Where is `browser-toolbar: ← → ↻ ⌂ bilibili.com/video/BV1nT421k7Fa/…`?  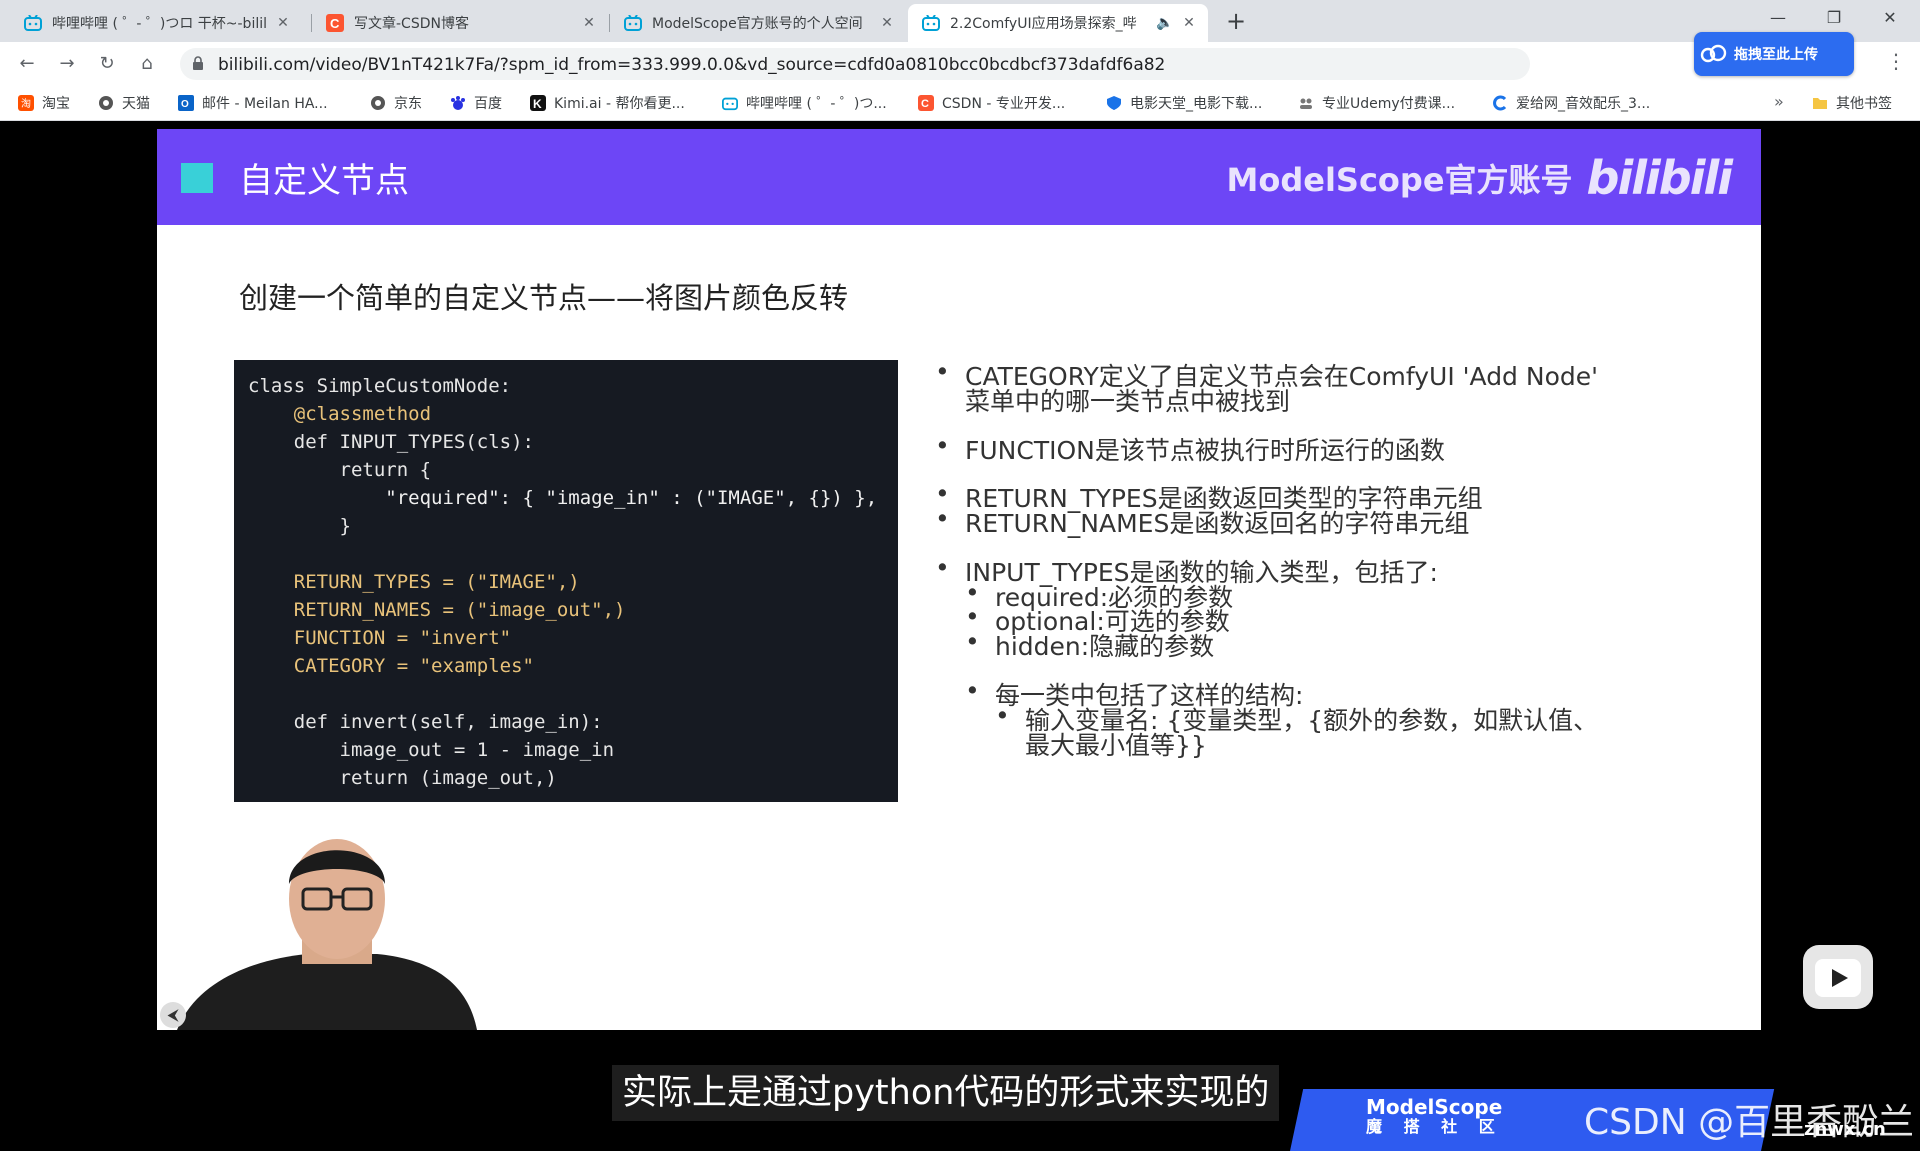
browser-toolbar: ← → ↻ ⌂ bilibili.com/video/BV1nT421k7Fa/… is located at coordinates (960, 64).